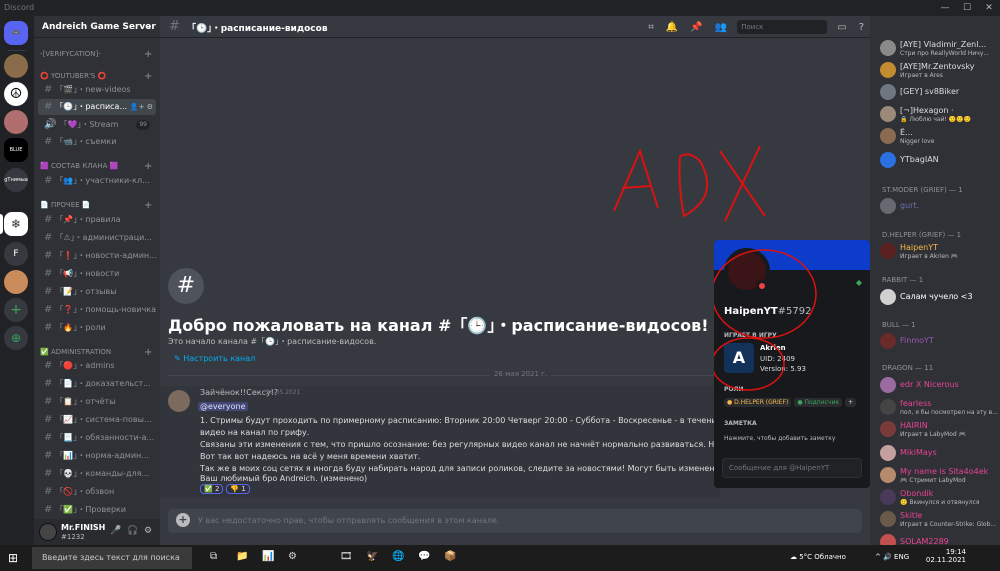 The image size is (1000, 571). Describe the element at coordinates (97, 328) in the screenshot. I see `channel-item: # 「🔥」・роли` at that location.